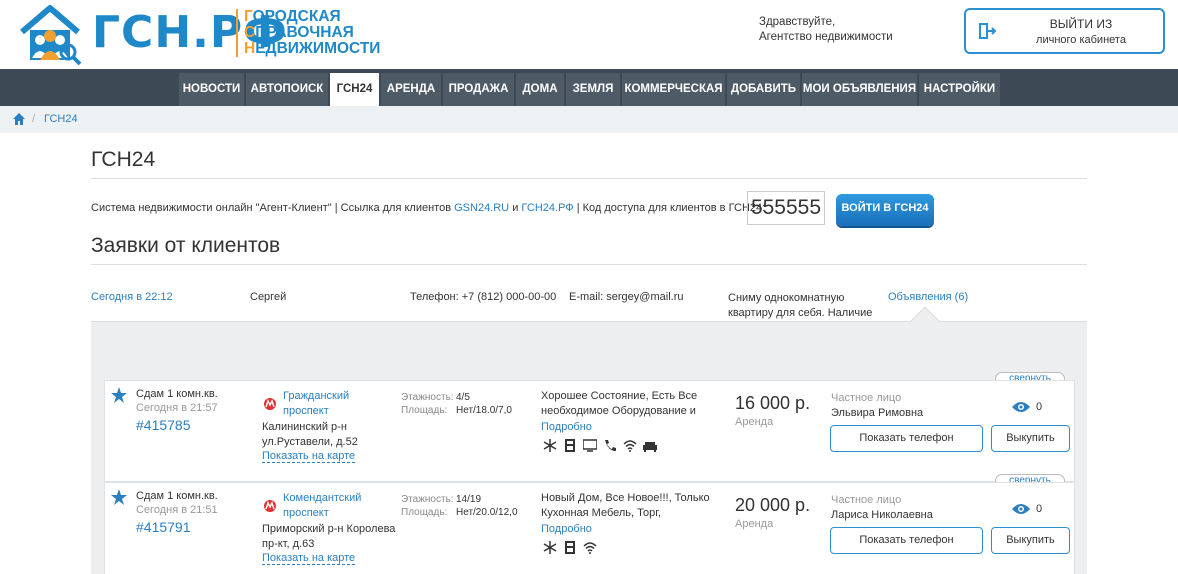 This screenshot has height=574, width=1178. What do you see at coordinates (19, 119) in the screenshot?
I see `home-icon` at bounding box center [19, 119].